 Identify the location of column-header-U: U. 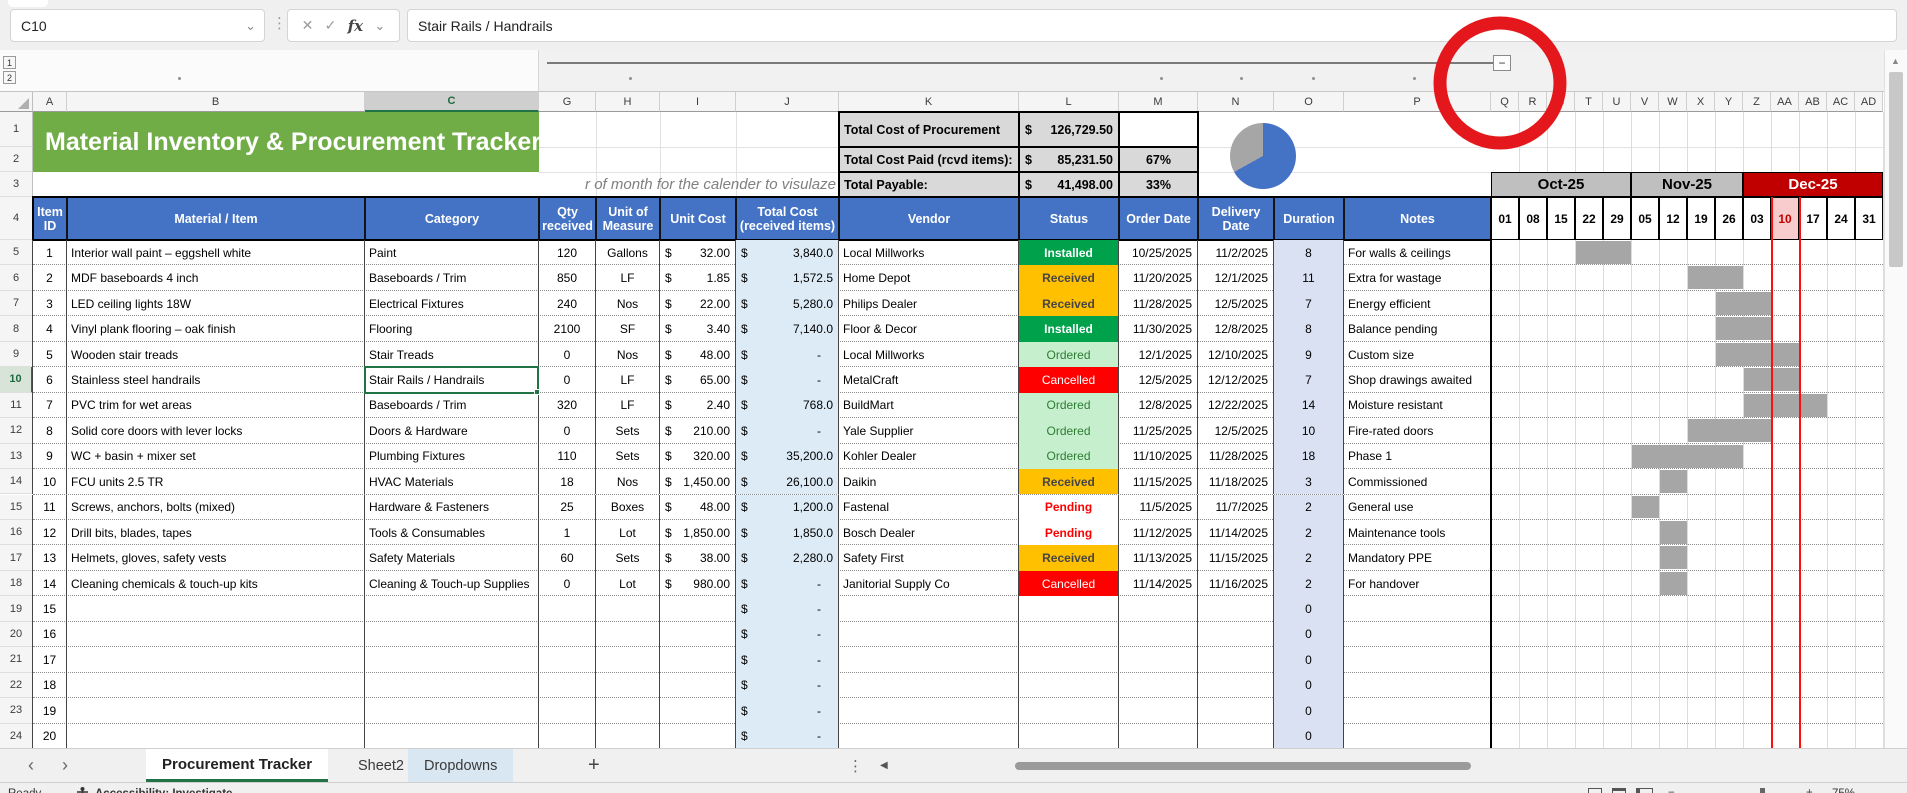
(1617, 102).